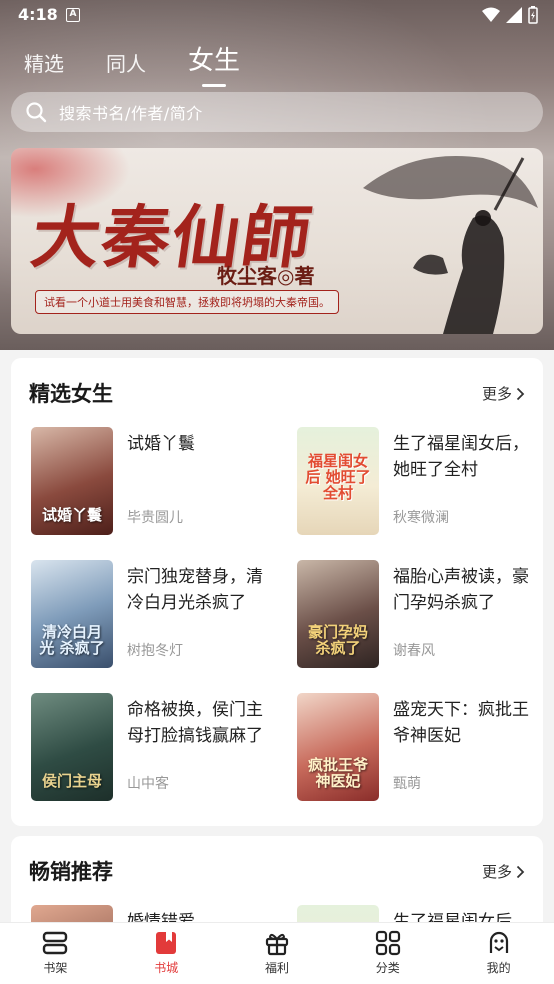  Describe the element at coordinates (498, 953) in the screenshot. I see `nav-profile: 我的` at that location.